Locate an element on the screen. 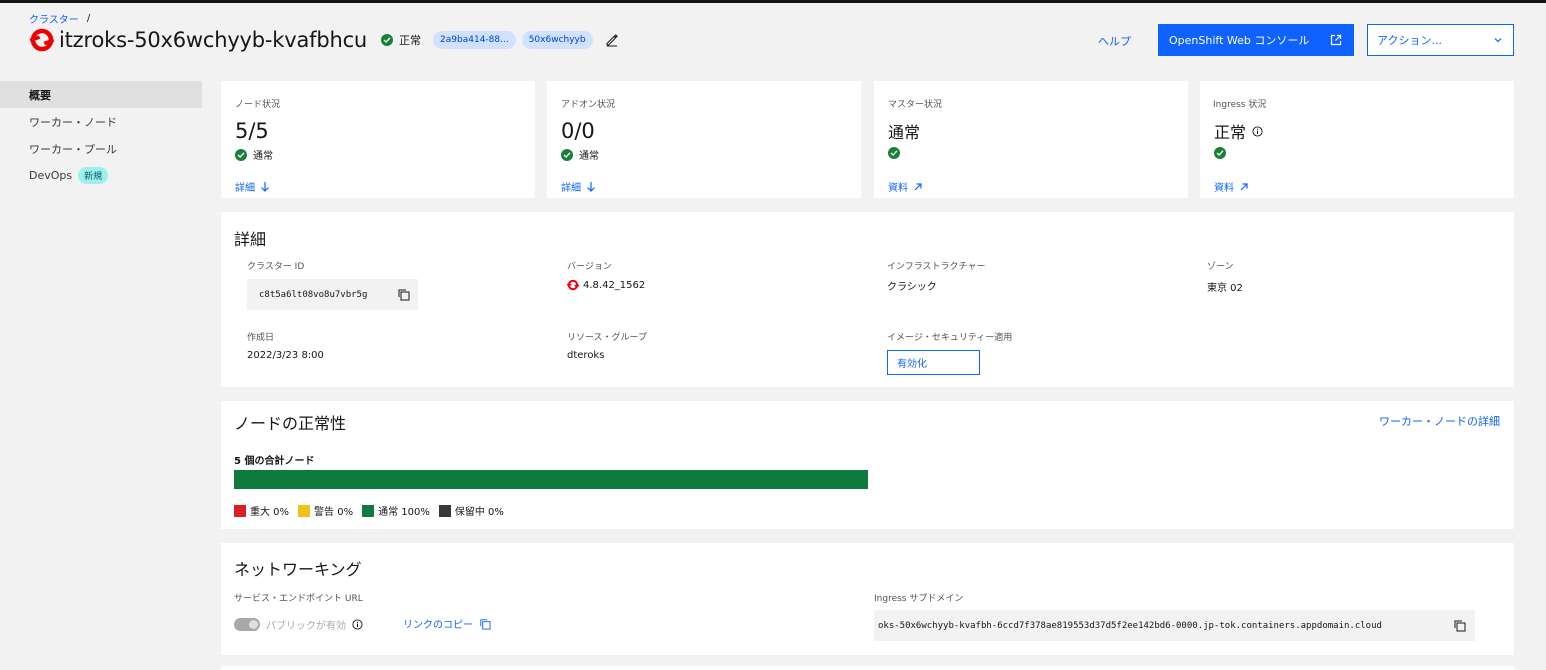 The image size is (1546, 670). card-status-text: 通常 is located at coordinates (263, 156).